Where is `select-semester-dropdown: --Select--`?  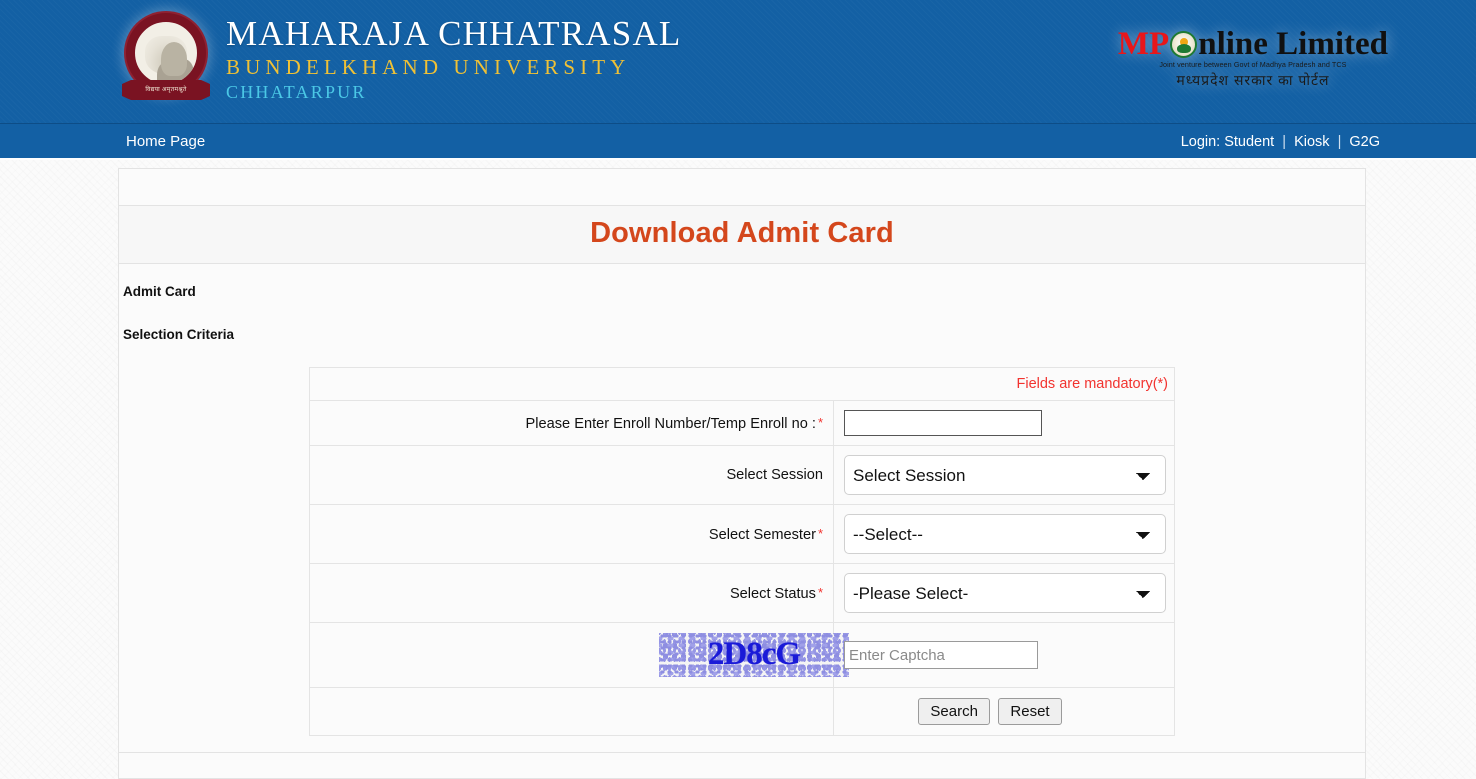 select-semester-dropdown: --Select-- is located at coordinates (1005, 534).